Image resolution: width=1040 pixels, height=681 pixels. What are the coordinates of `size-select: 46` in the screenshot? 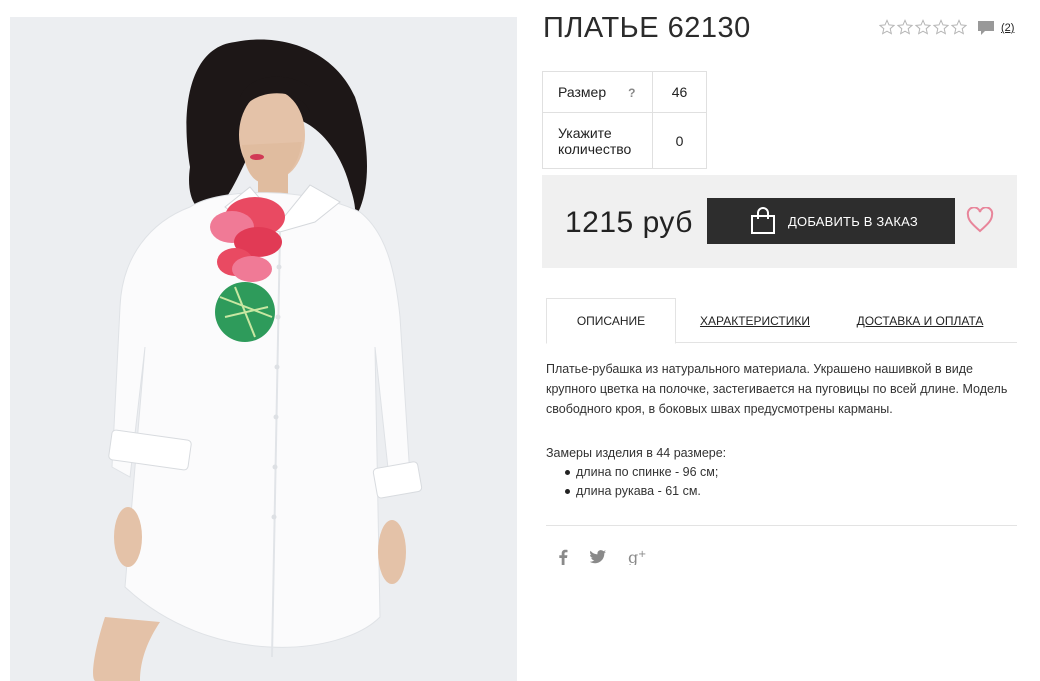 It's located at (679, 92).